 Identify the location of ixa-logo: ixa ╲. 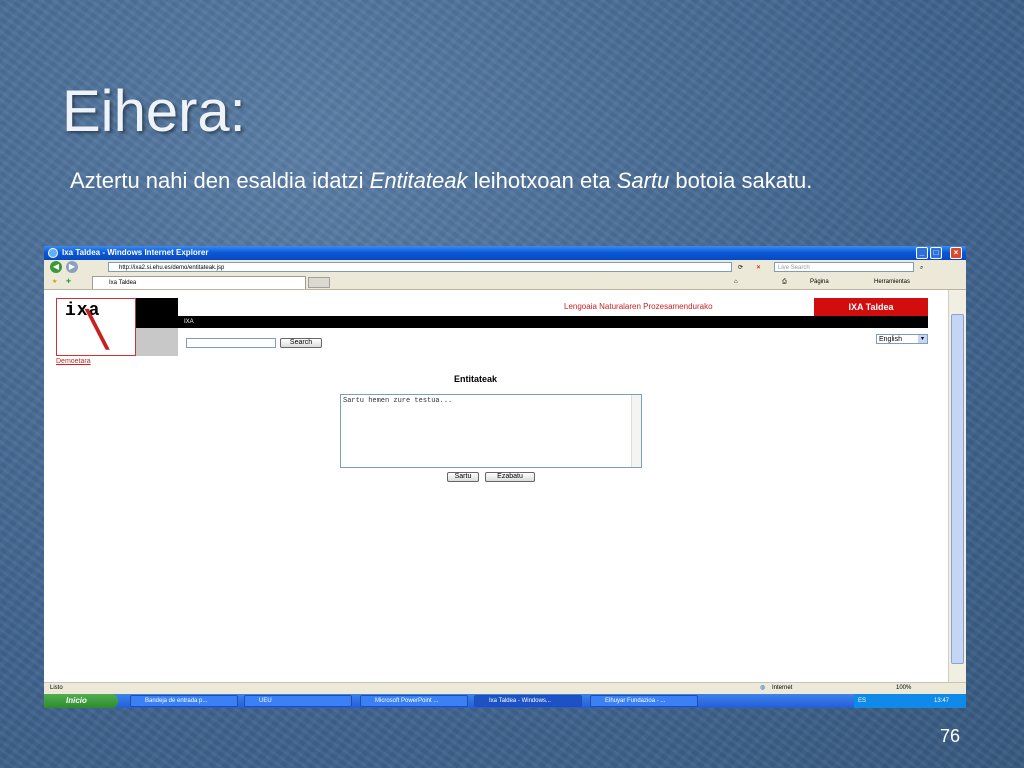
(96, 327).